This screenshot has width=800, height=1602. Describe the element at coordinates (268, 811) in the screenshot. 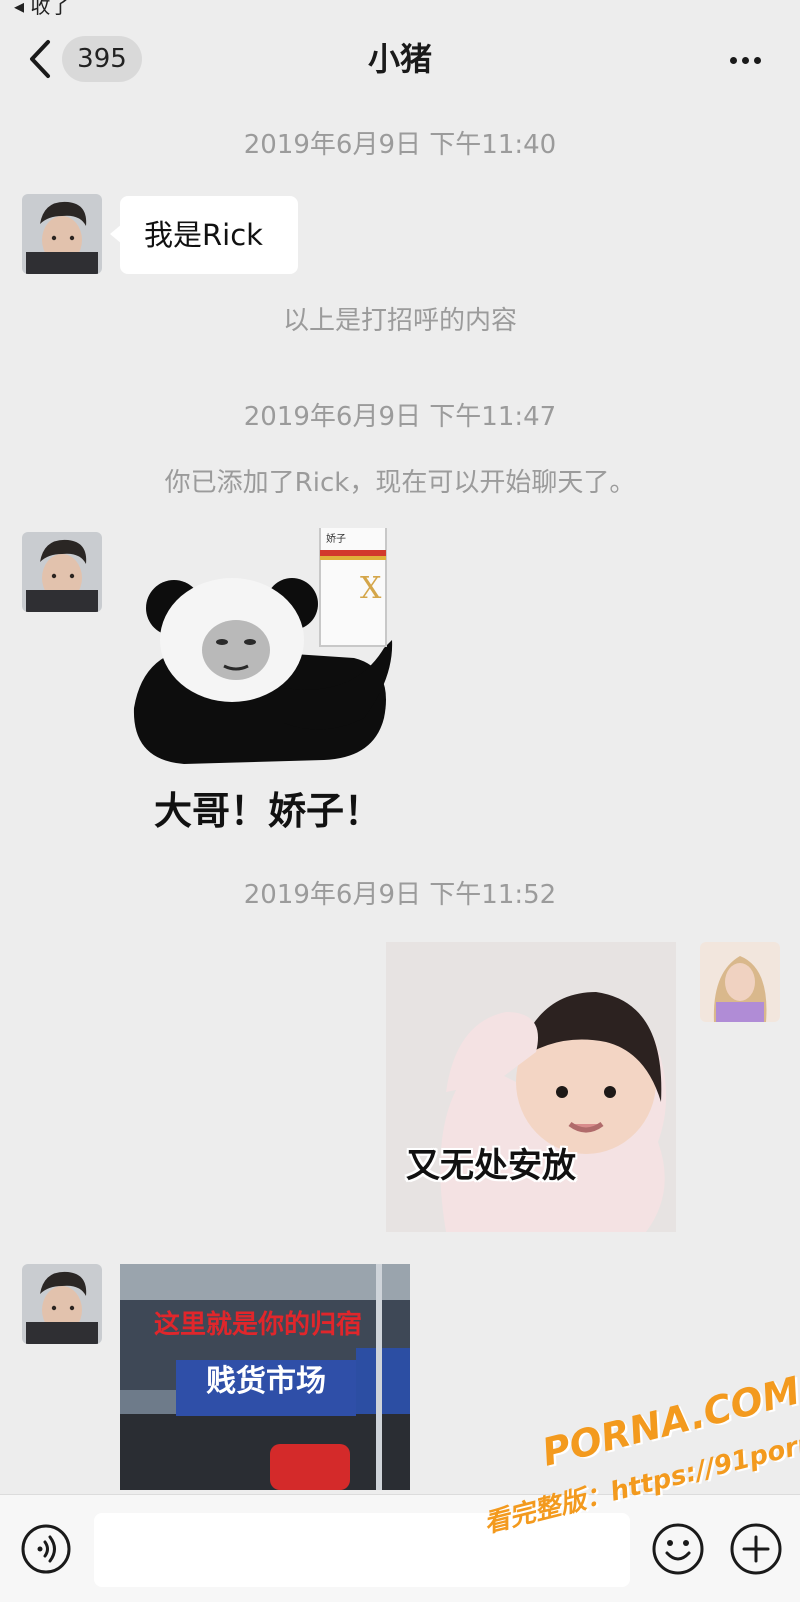

I see `sticker-caption: 大哥！娇子！` at that location.